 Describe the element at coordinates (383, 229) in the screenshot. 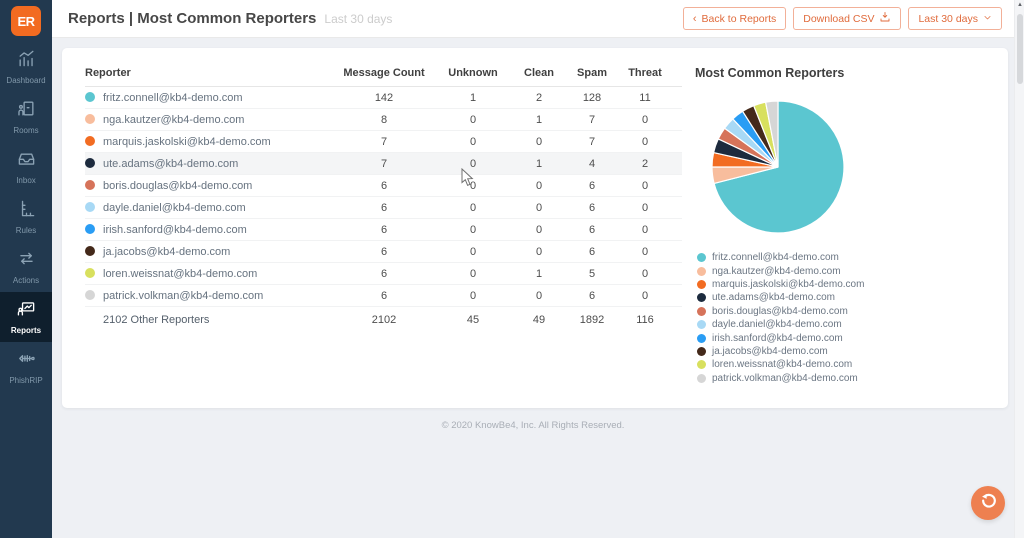

I see `table-row: irish.sanford@kb4-demo.com 6 0 0 6 0` at that location.